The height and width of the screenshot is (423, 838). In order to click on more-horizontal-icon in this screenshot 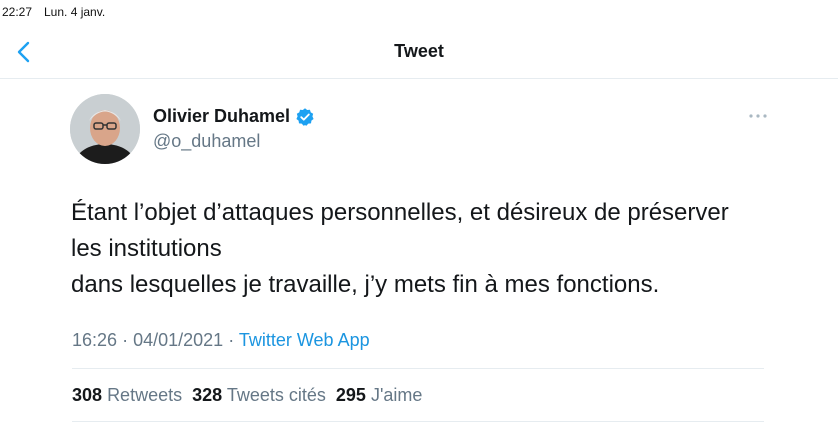, I will do `click(758, 116)`.